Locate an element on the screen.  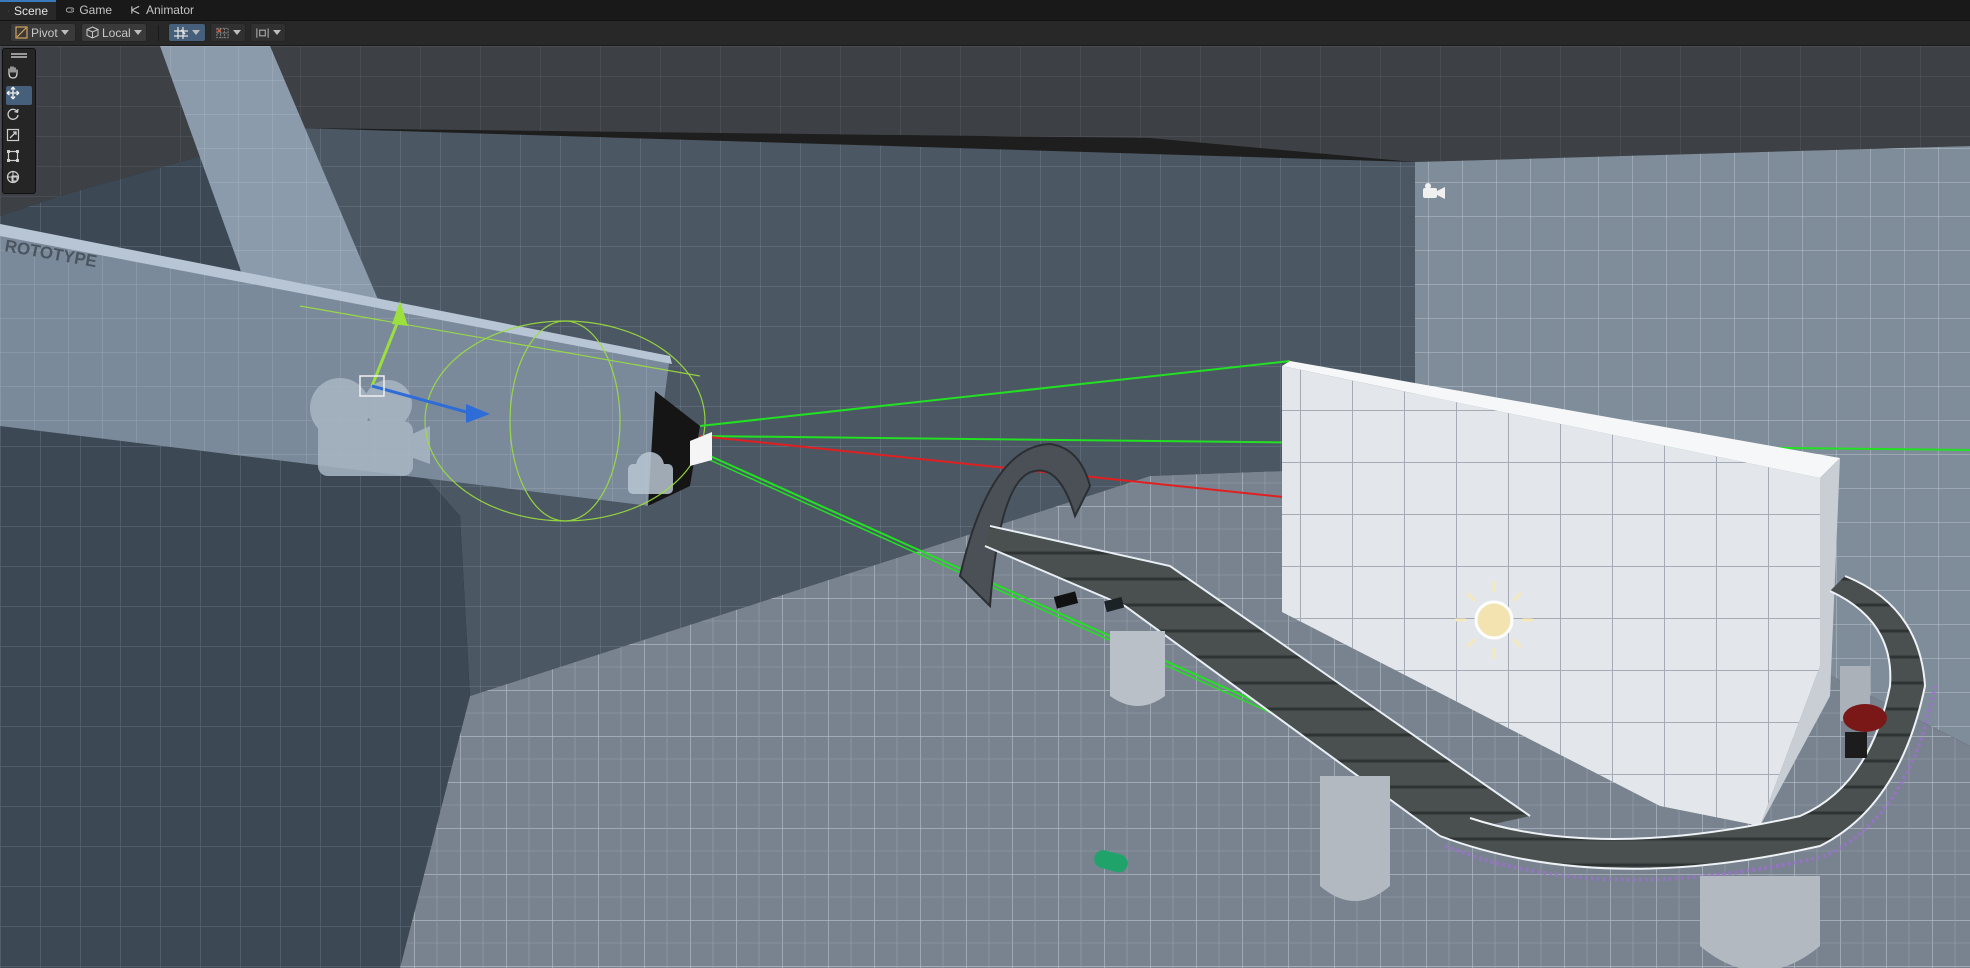
pivot-icon is located at coordinates (21, 32).